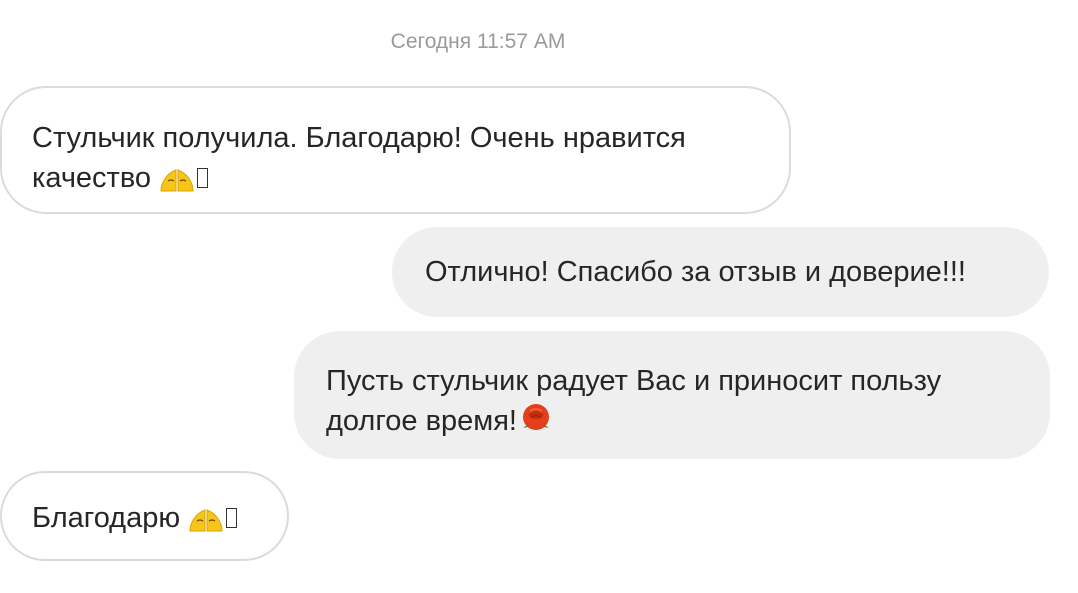  I want to click on message-text: качество, so click(92, 178).